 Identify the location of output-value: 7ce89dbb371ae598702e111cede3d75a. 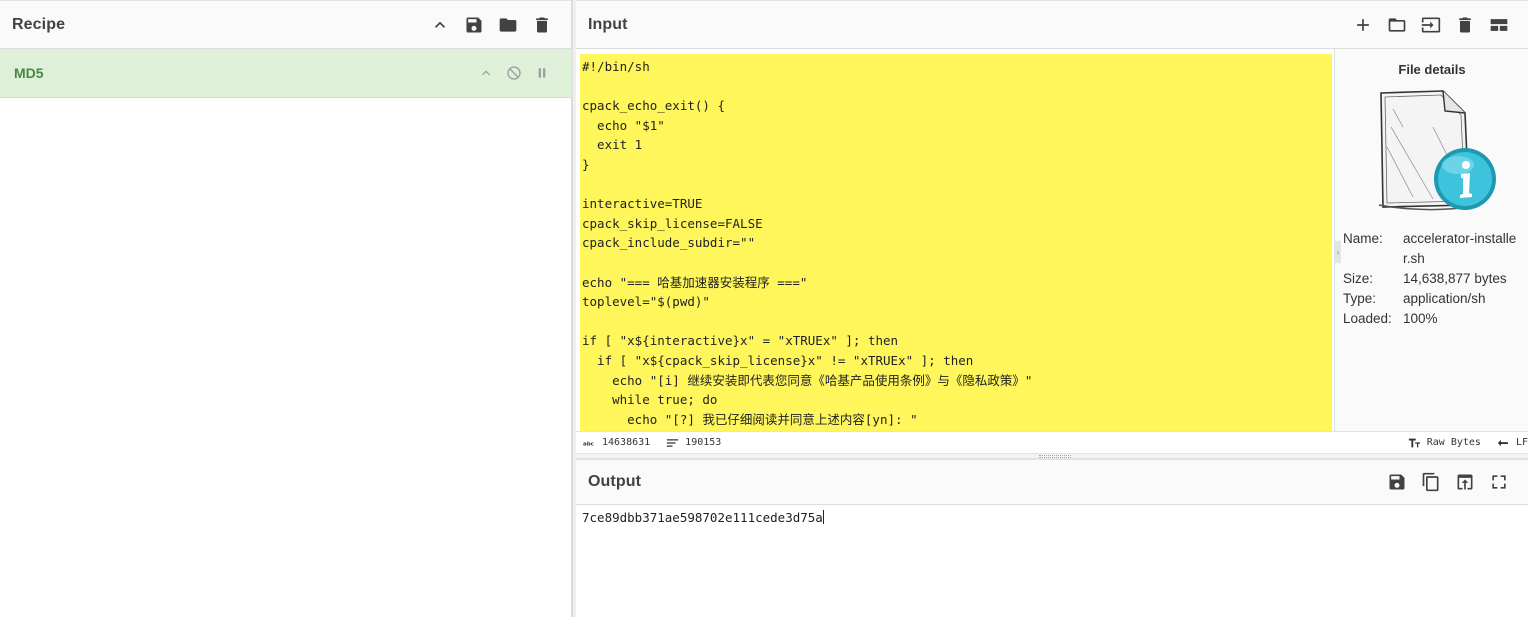
(702, 517).